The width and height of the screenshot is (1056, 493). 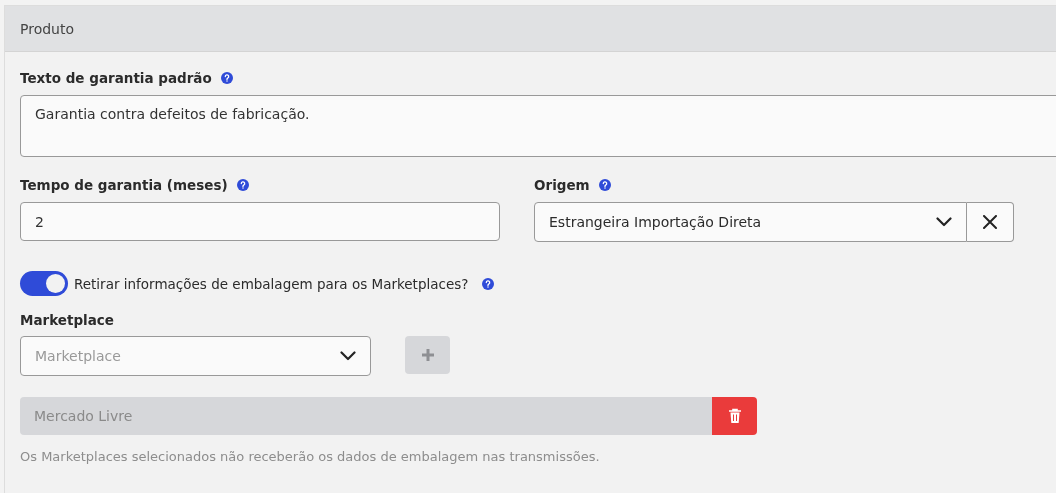 What do you see at coordinates (562, 185) in the screenshot?
I see `field-label: Origem` at bounding box center [562, 185].